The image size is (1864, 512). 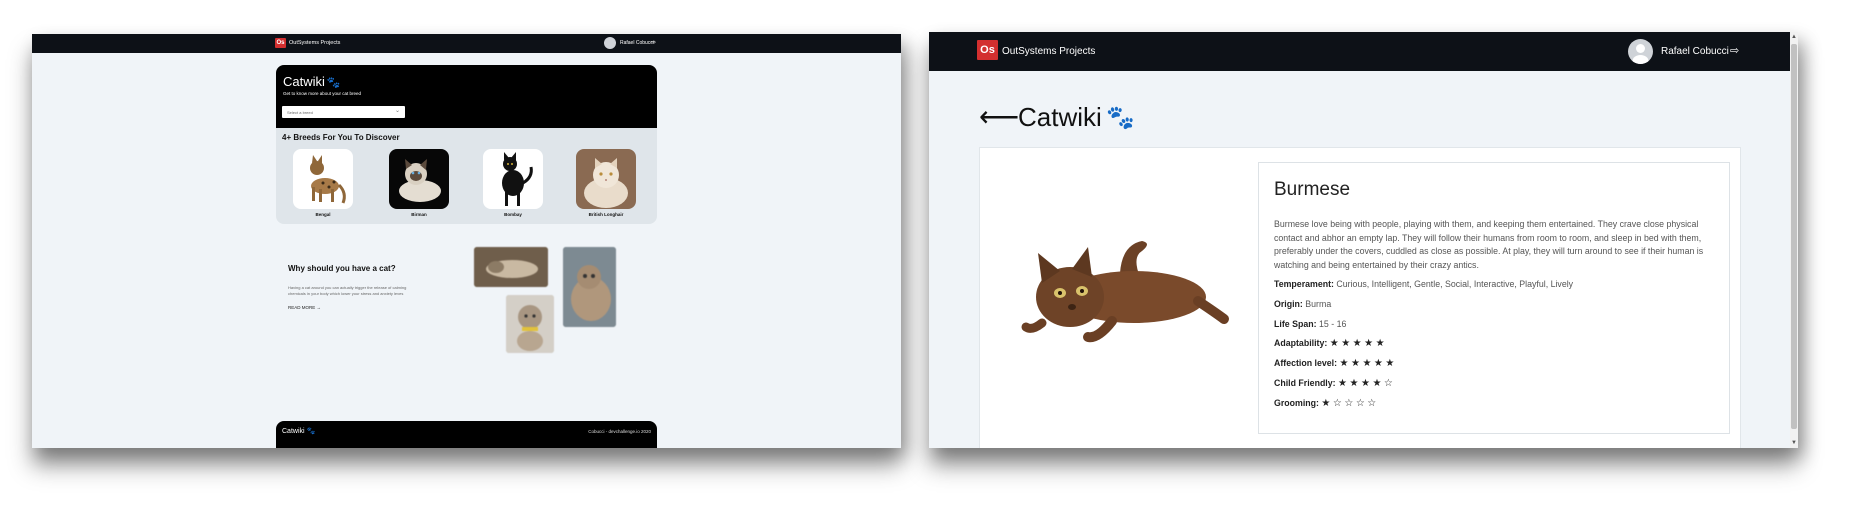 What do you see at coordinates (513, 179) in the screenshot?
I see `bombay-cat-image` at bounding box center [513, 179].